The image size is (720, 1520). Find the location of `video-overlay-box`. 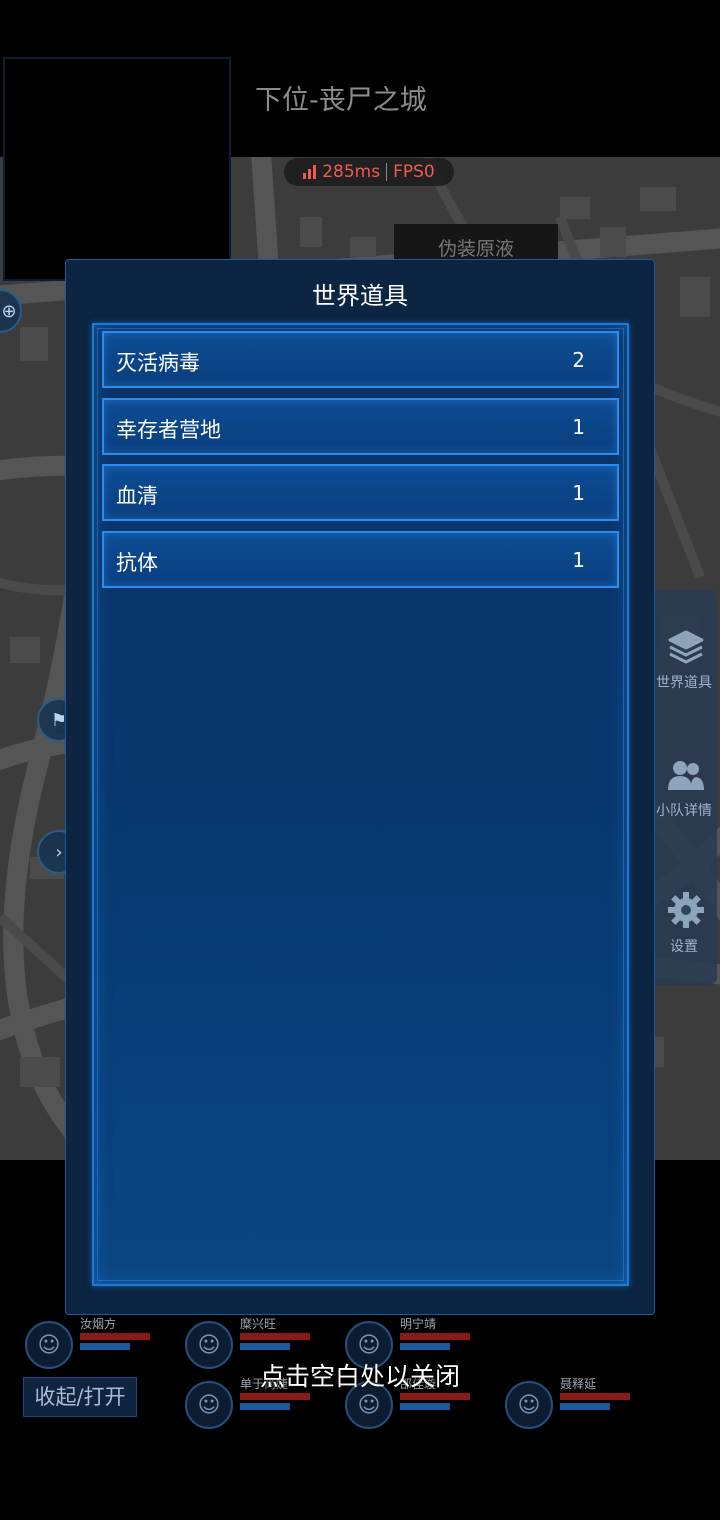

video-overlay-box is located at coordinates (117, 169).